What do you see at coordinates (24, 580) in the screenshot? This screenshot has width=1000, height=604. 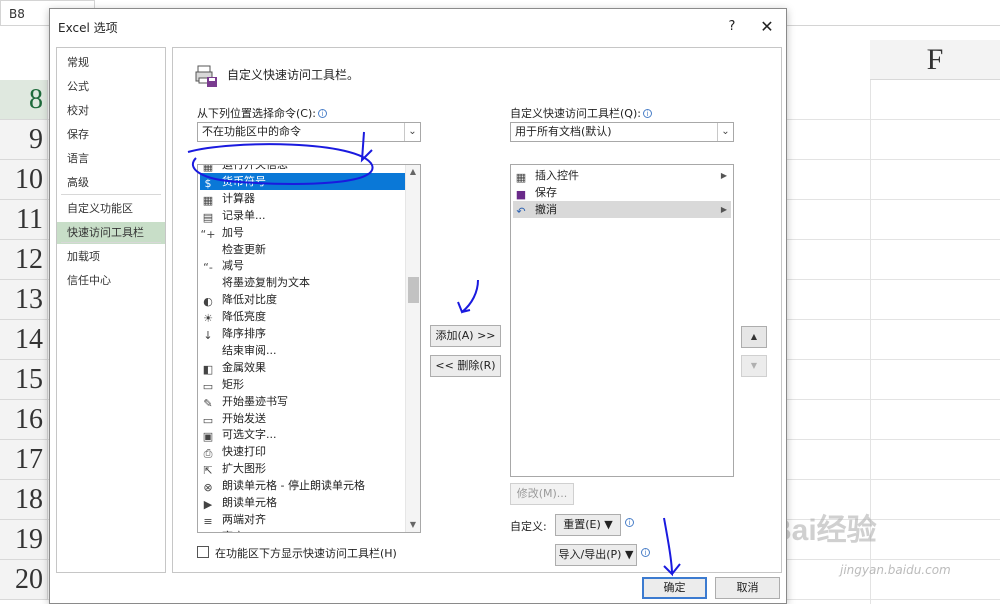 I see `row-header: 20` at bounding box center [24, 580].